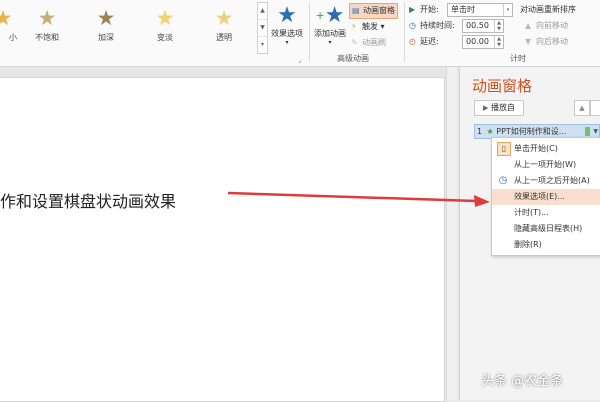 This screenshot has height=402, width=600. I want to click on watermark: 头条 @农金条, so click(522, 381).